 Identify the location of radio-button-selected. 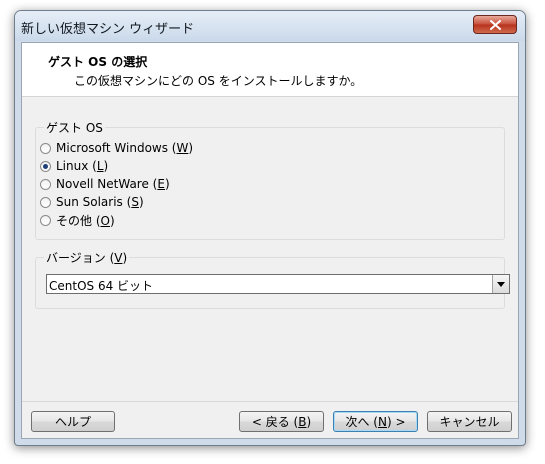
(45, 166).